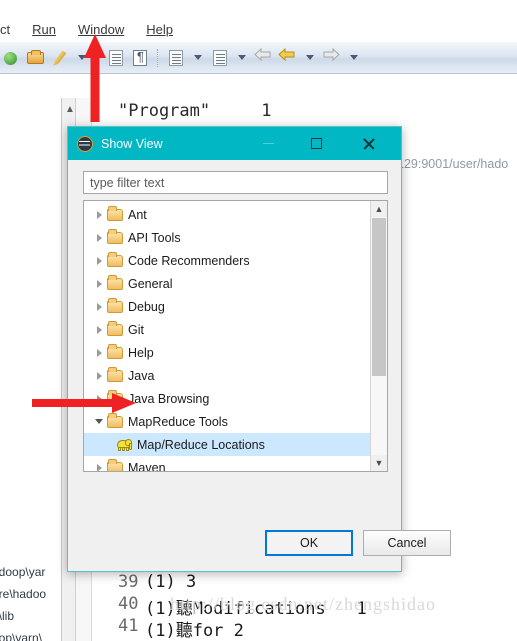 This screenshot has width=517, height=641. Describe the element at coordinates (116, 58) in the screenshot. I see `document-icon` at that location.